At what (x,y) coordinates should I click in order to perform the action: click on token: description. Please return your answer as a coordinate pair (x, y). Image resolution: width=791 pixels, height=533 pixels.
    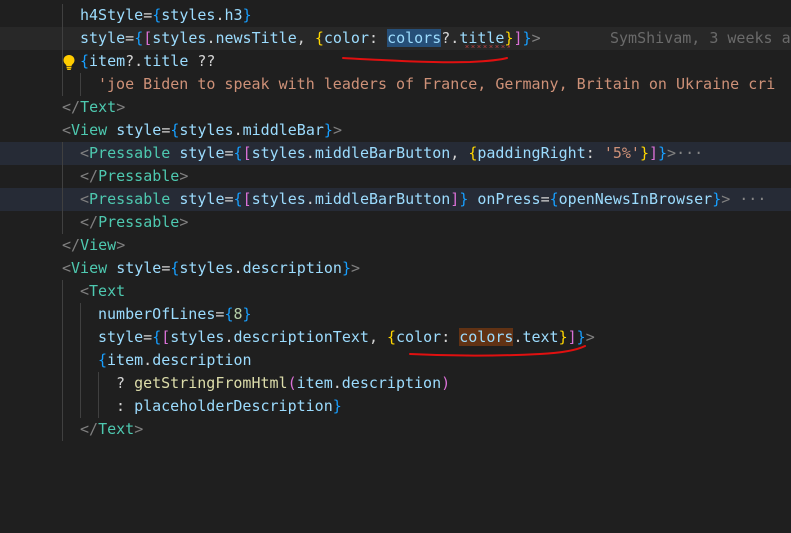
    Looking at the image, I should click on (202, 360).